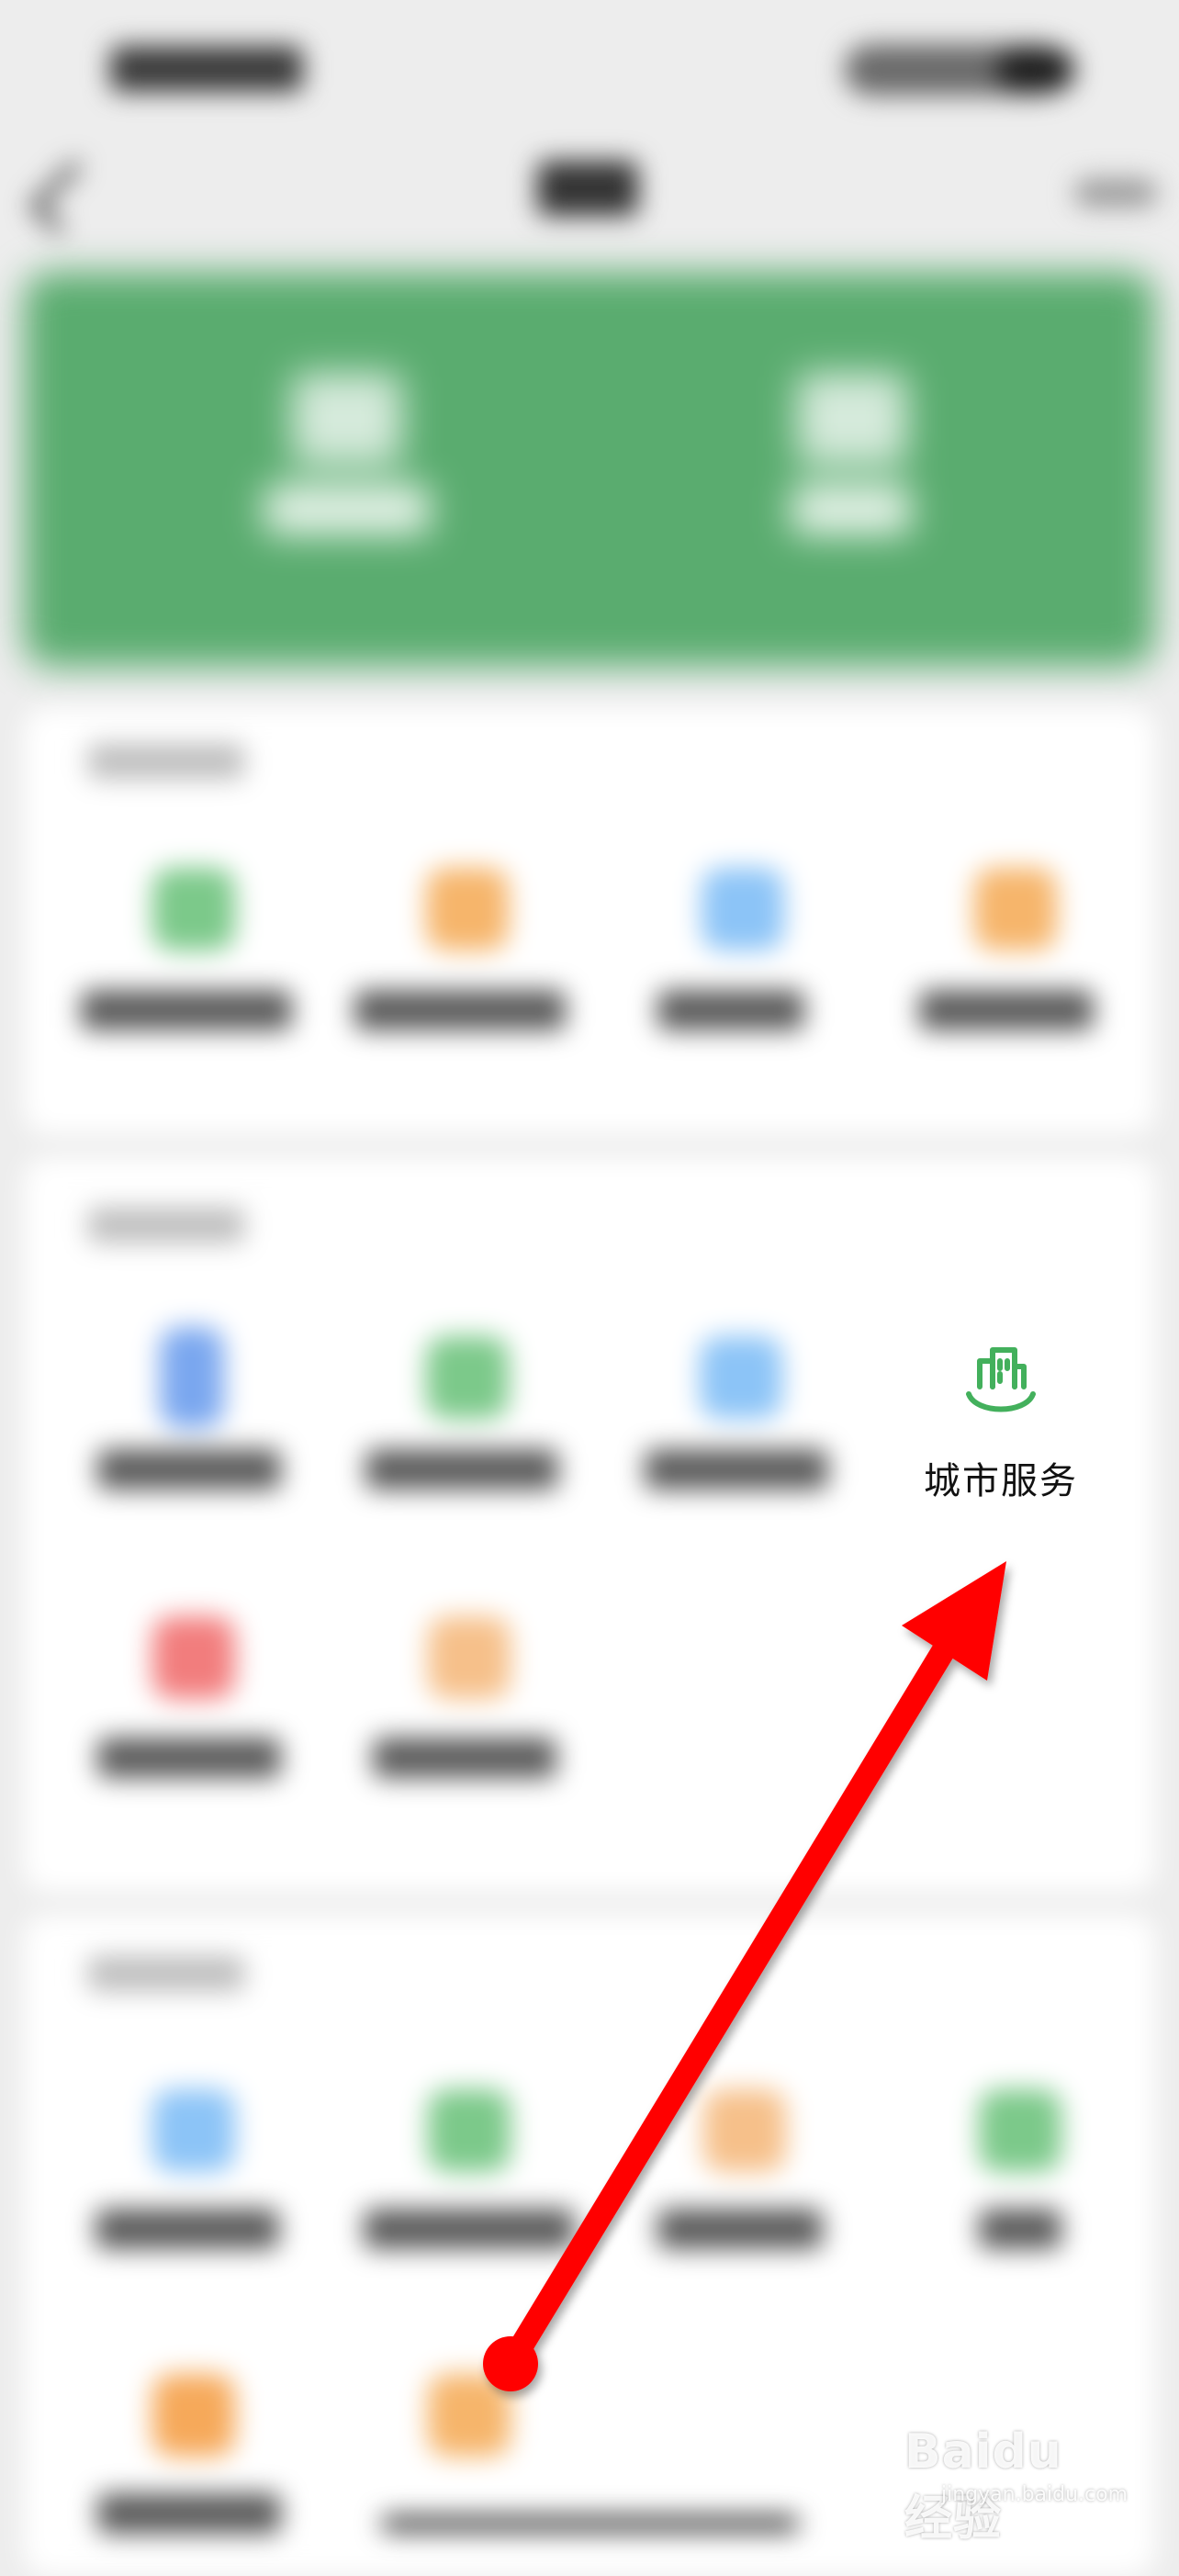 The width and height of the screenshot is (1179, 2576). What do you see at coordinates (587, 188) in the screenshot?
I see `page-title` at bounding box center [587, 188].